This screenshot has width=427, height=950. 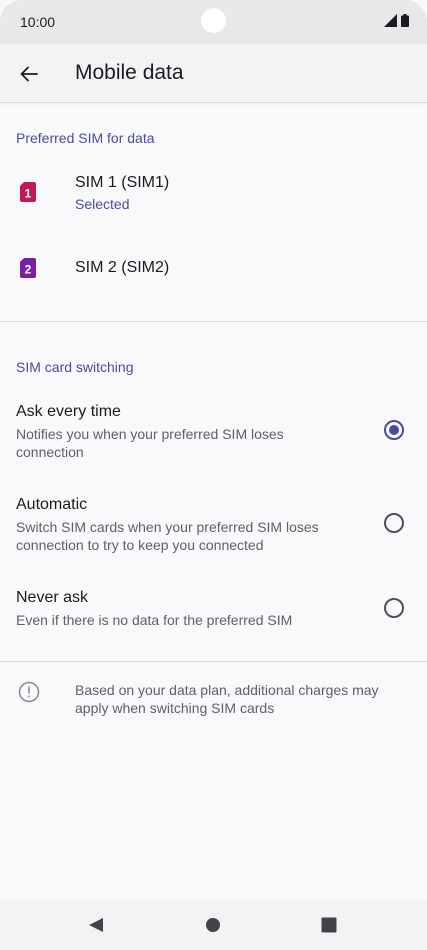 What do you see at coordinates (394, 523) in the screenshot?
I see `radio-automatic` at bounding box center [394, 523].